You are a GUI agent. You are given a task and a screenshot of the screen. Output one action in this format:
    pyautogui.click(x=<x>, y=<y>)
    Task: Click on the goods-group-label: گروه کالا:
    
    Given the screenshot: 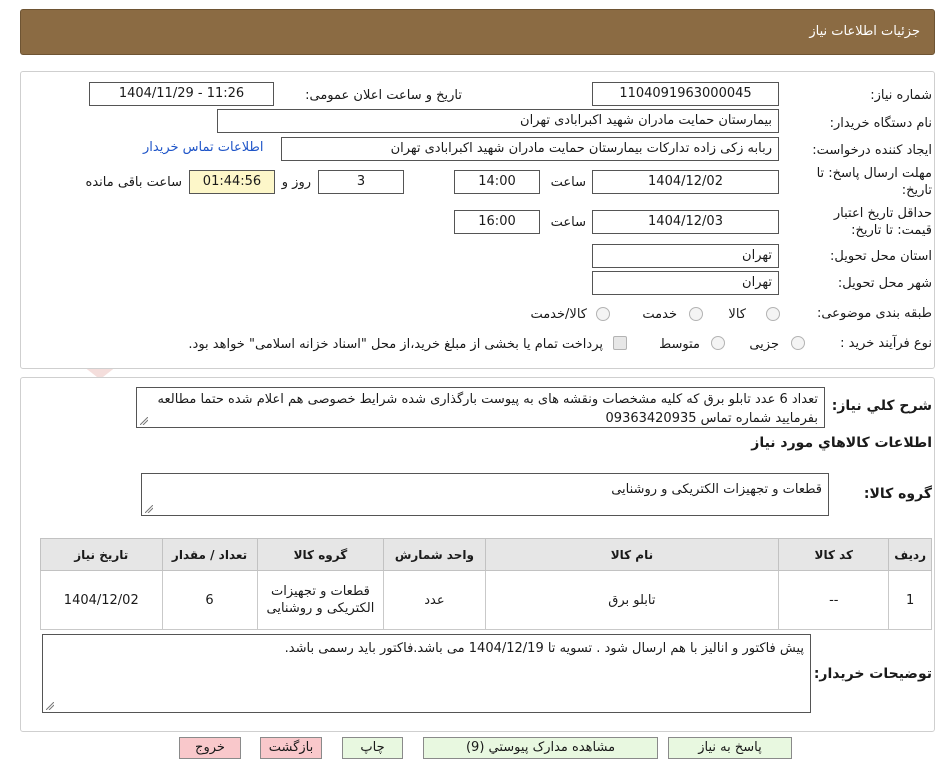 What is the action you would take?
    pyautogui.click(x=897, y=494)
    